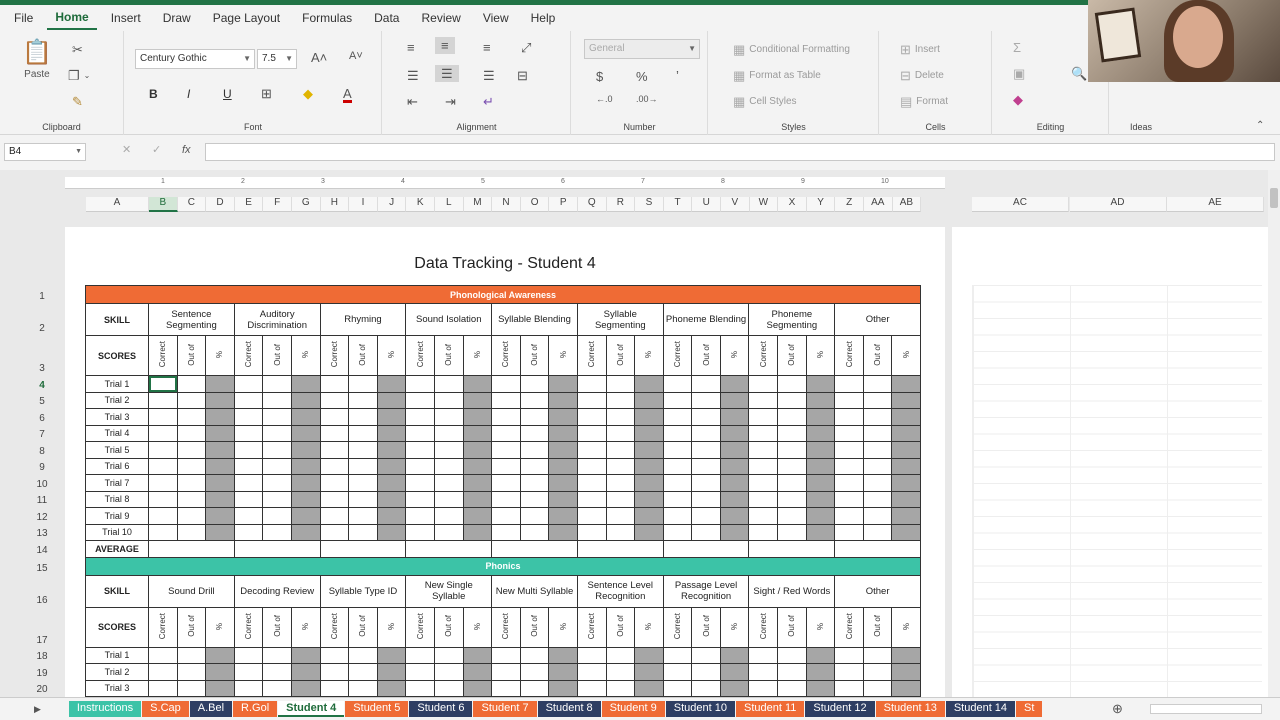 This screenshot has height=720, width=1280. What do you see at coordinates (192, 204) in the screenshot?
I see `column-header-C: C` at bounding box center [192, 204].